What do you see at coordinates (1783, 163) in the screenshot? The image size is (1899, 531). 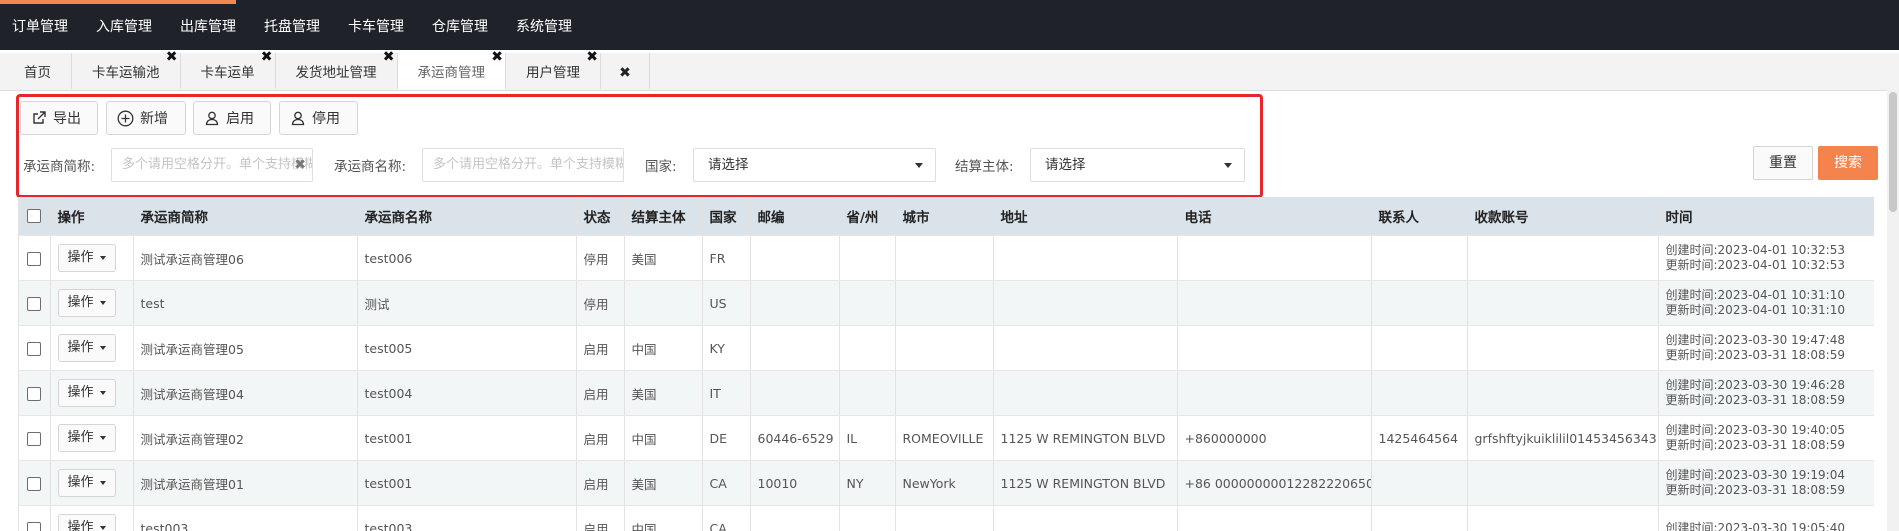 I see `reset-button: 重置` at bounding box center [1783, 163].